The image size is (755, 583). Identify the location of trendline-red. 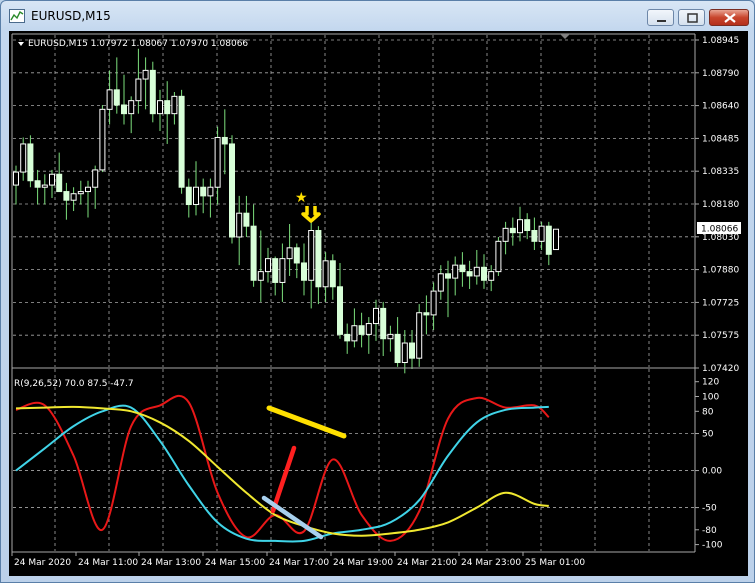
(283, 479).